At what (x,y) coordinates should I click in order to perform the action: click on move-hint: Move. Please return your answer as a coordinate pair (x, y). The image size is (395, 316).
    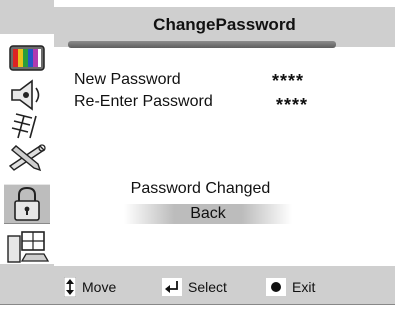
    Looking at the image, I should click on (90, 287).